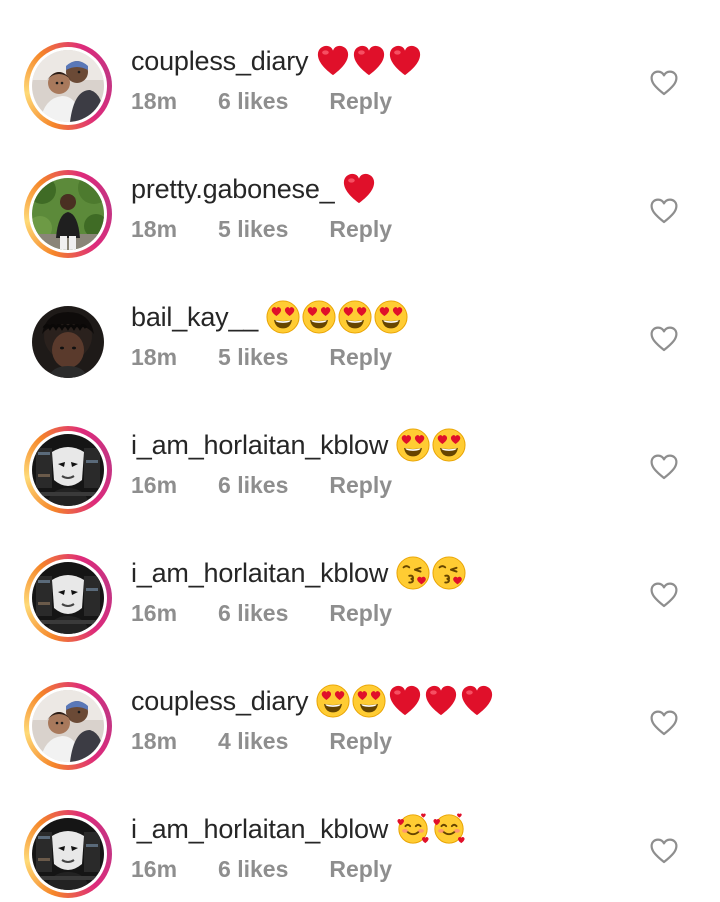  I want to click on comment-header: bail_kay__, so click(269, 317).